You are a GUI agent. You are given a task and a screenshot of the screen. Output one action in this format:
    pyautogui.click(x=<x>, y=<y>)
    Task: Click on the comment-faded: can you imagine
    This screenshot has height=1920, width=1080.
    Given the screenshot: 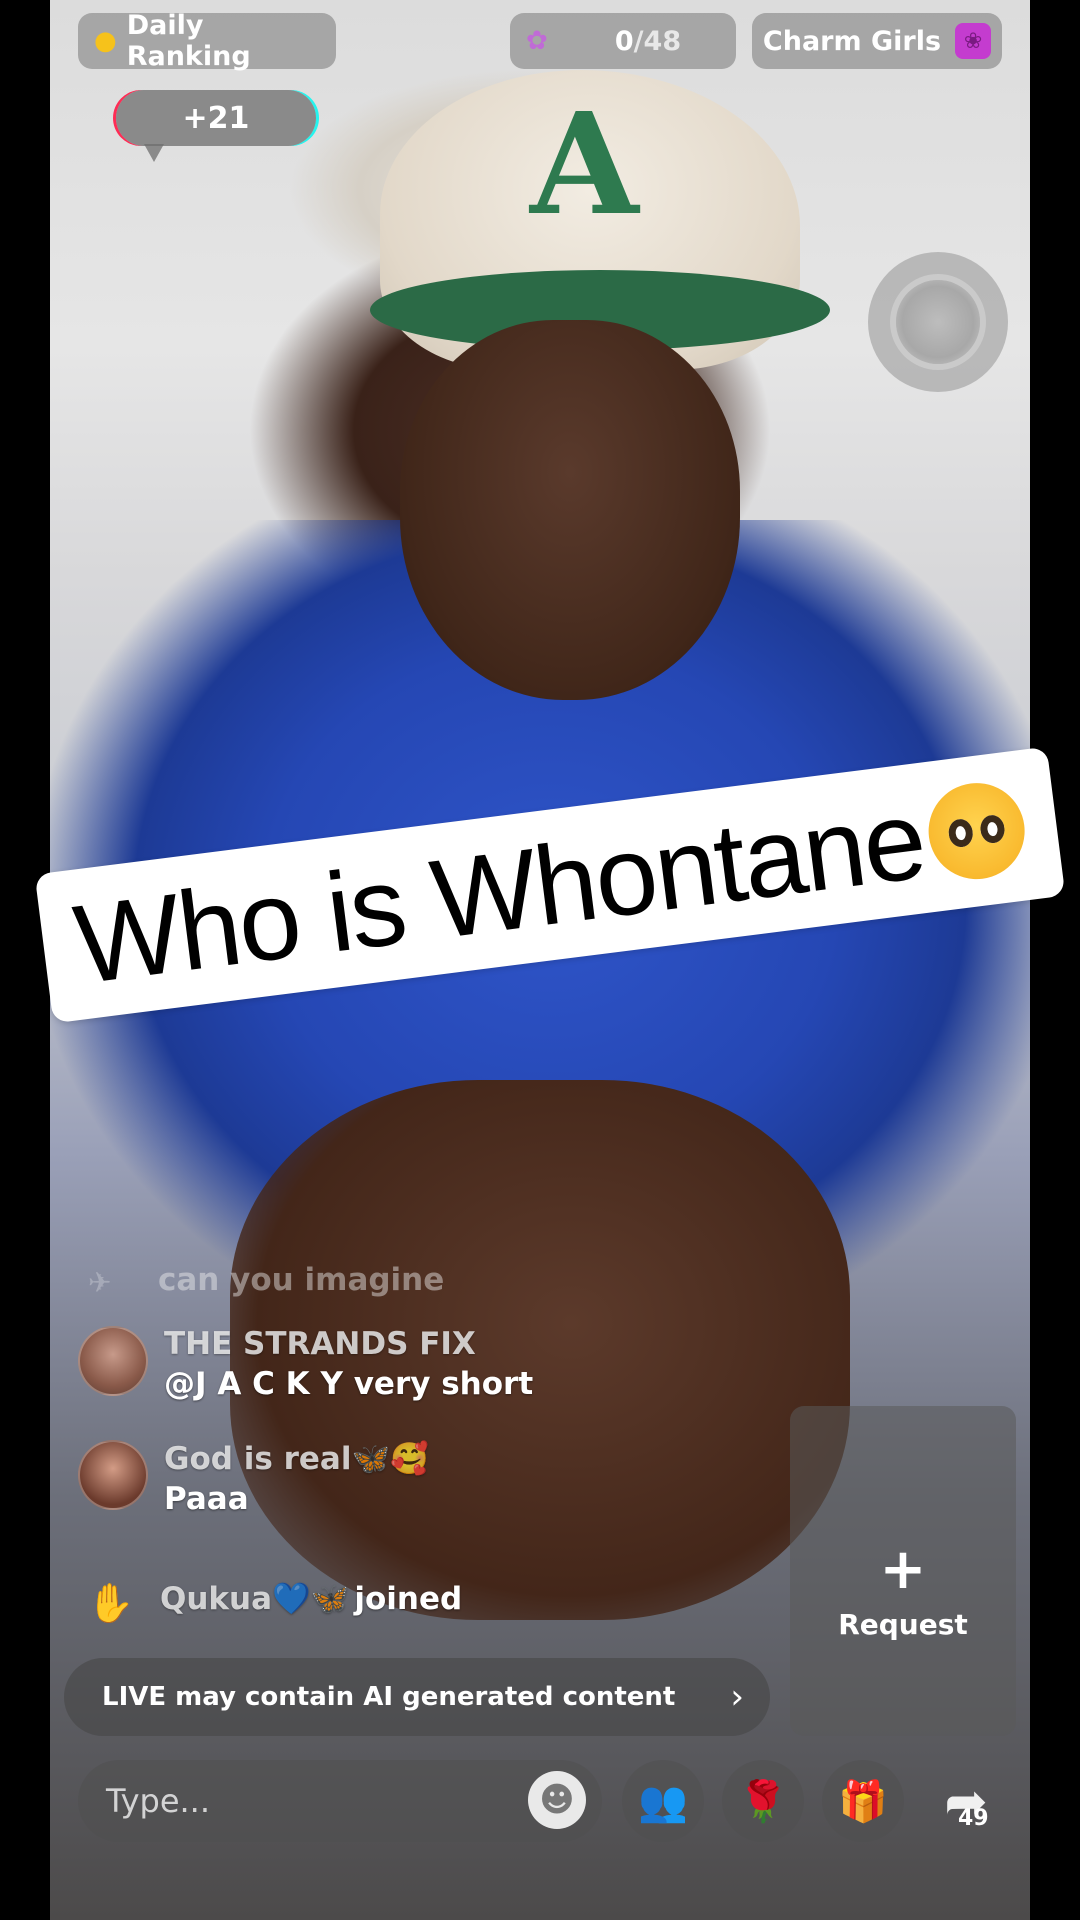 What is the action you would take?
    pyautogui.click(x=301, y=1280)
    